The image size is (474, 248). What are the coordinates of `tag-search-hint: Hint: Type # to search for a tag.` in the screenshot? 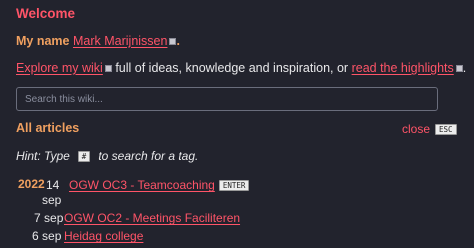 It's located at (107, 156).